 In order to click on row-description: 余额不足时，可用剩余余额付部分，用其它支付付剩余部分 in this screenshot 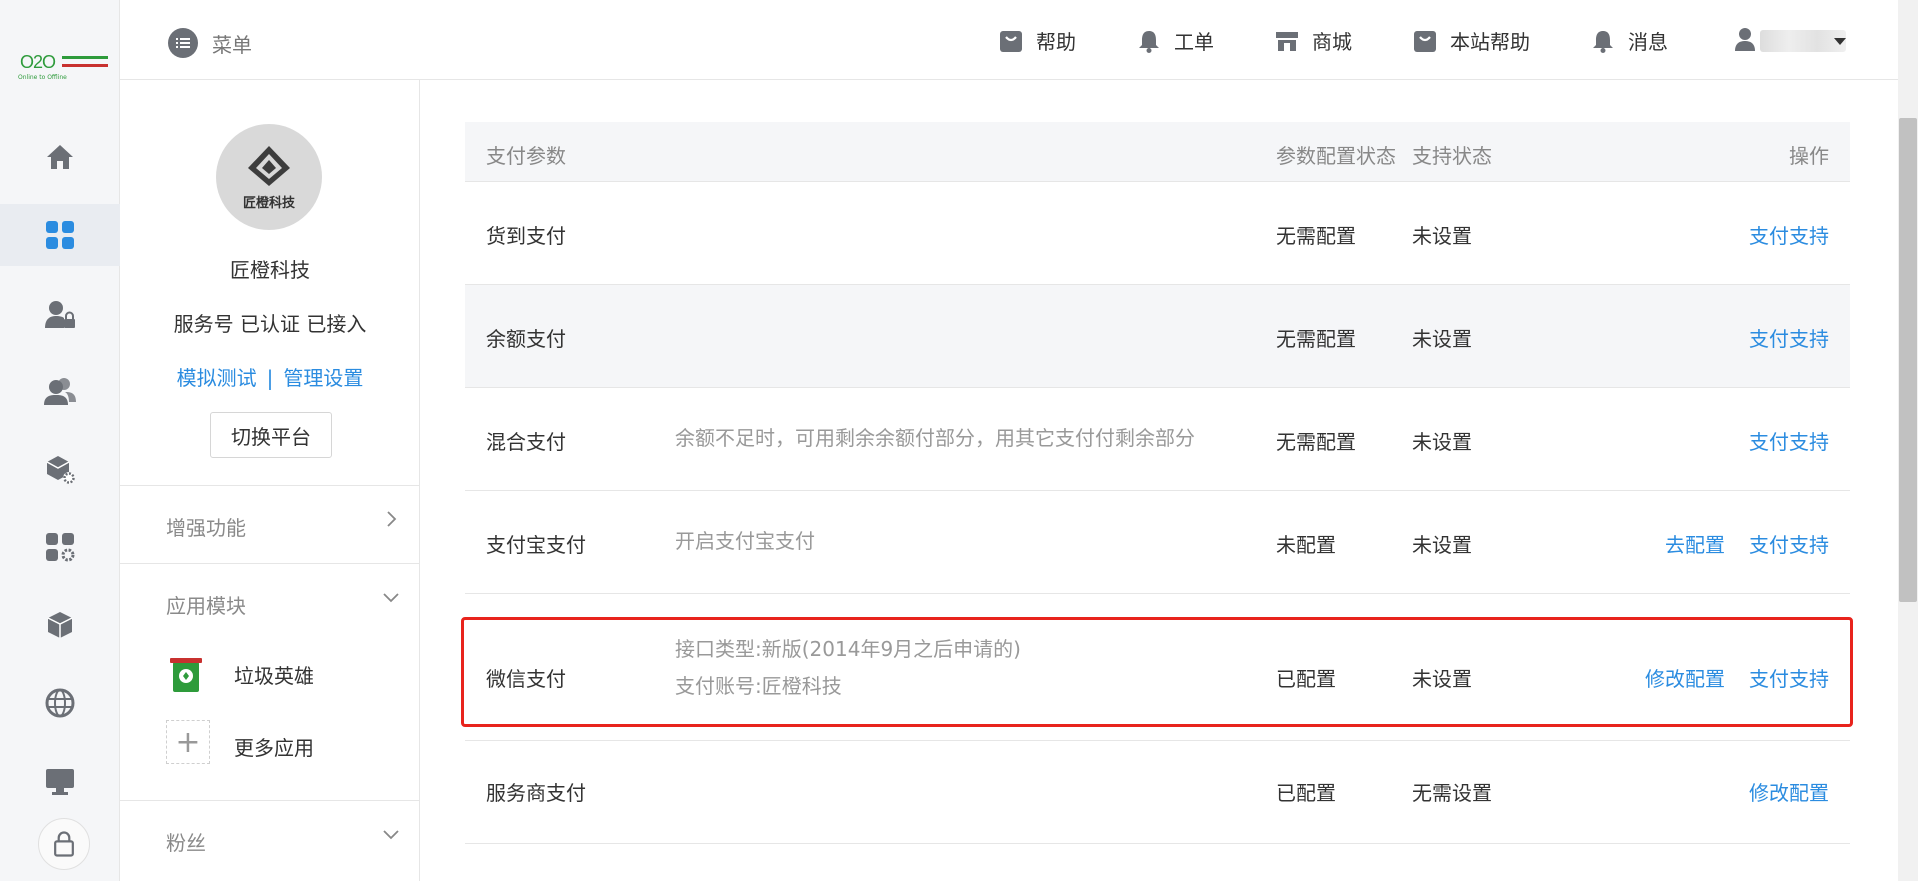, I will do `click(935, 438)`.